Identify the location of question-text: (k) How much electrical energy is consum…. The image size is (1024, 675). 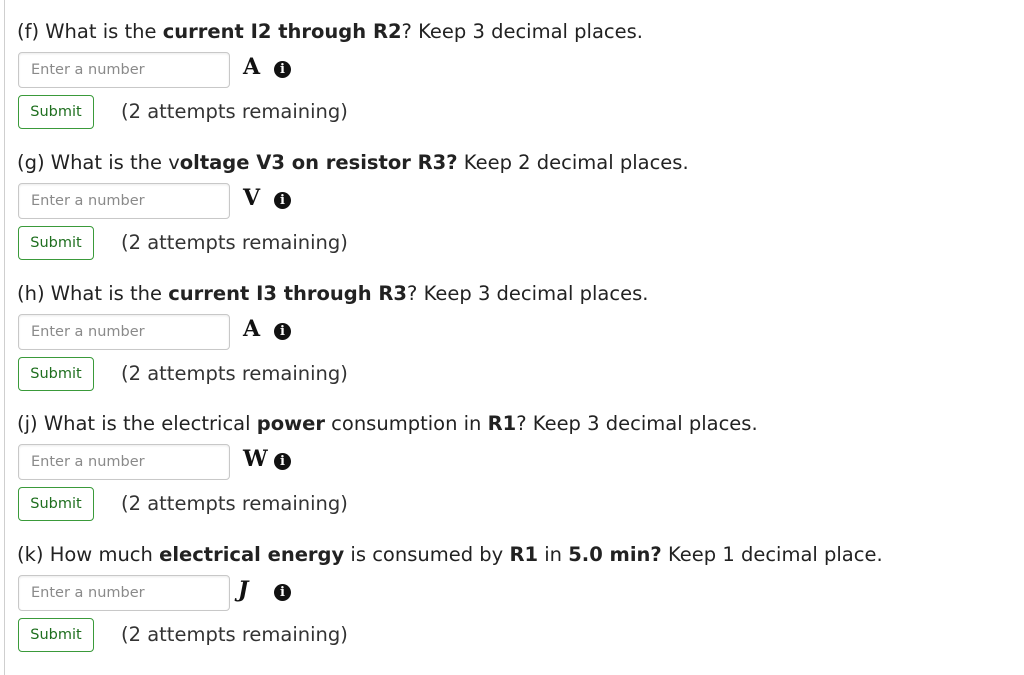
(450, 554).